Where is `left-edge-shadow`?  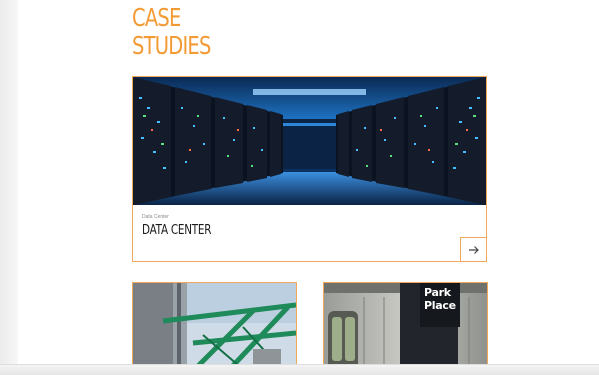 left-edge-shadow is located at coordinates (9, 187).